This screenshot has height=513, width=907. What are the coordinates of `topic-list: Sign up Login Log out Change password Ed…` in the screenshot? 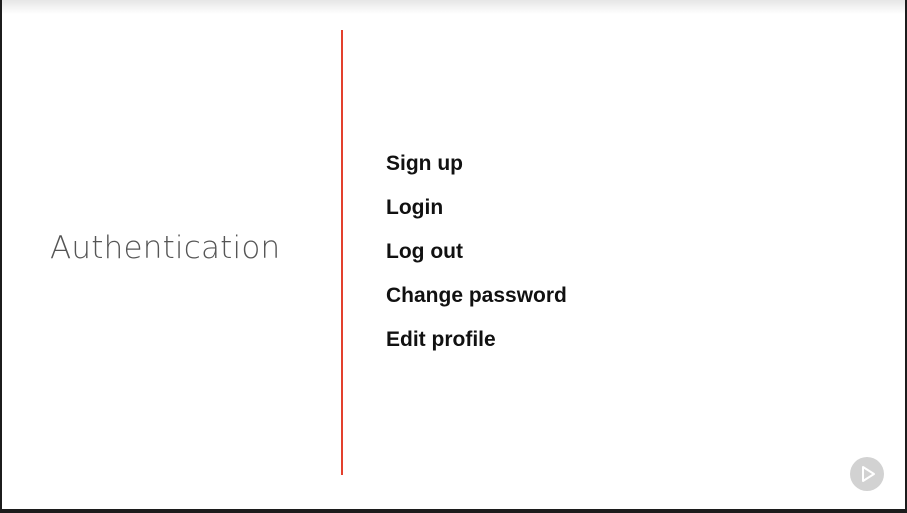 It's located at (476, 260).